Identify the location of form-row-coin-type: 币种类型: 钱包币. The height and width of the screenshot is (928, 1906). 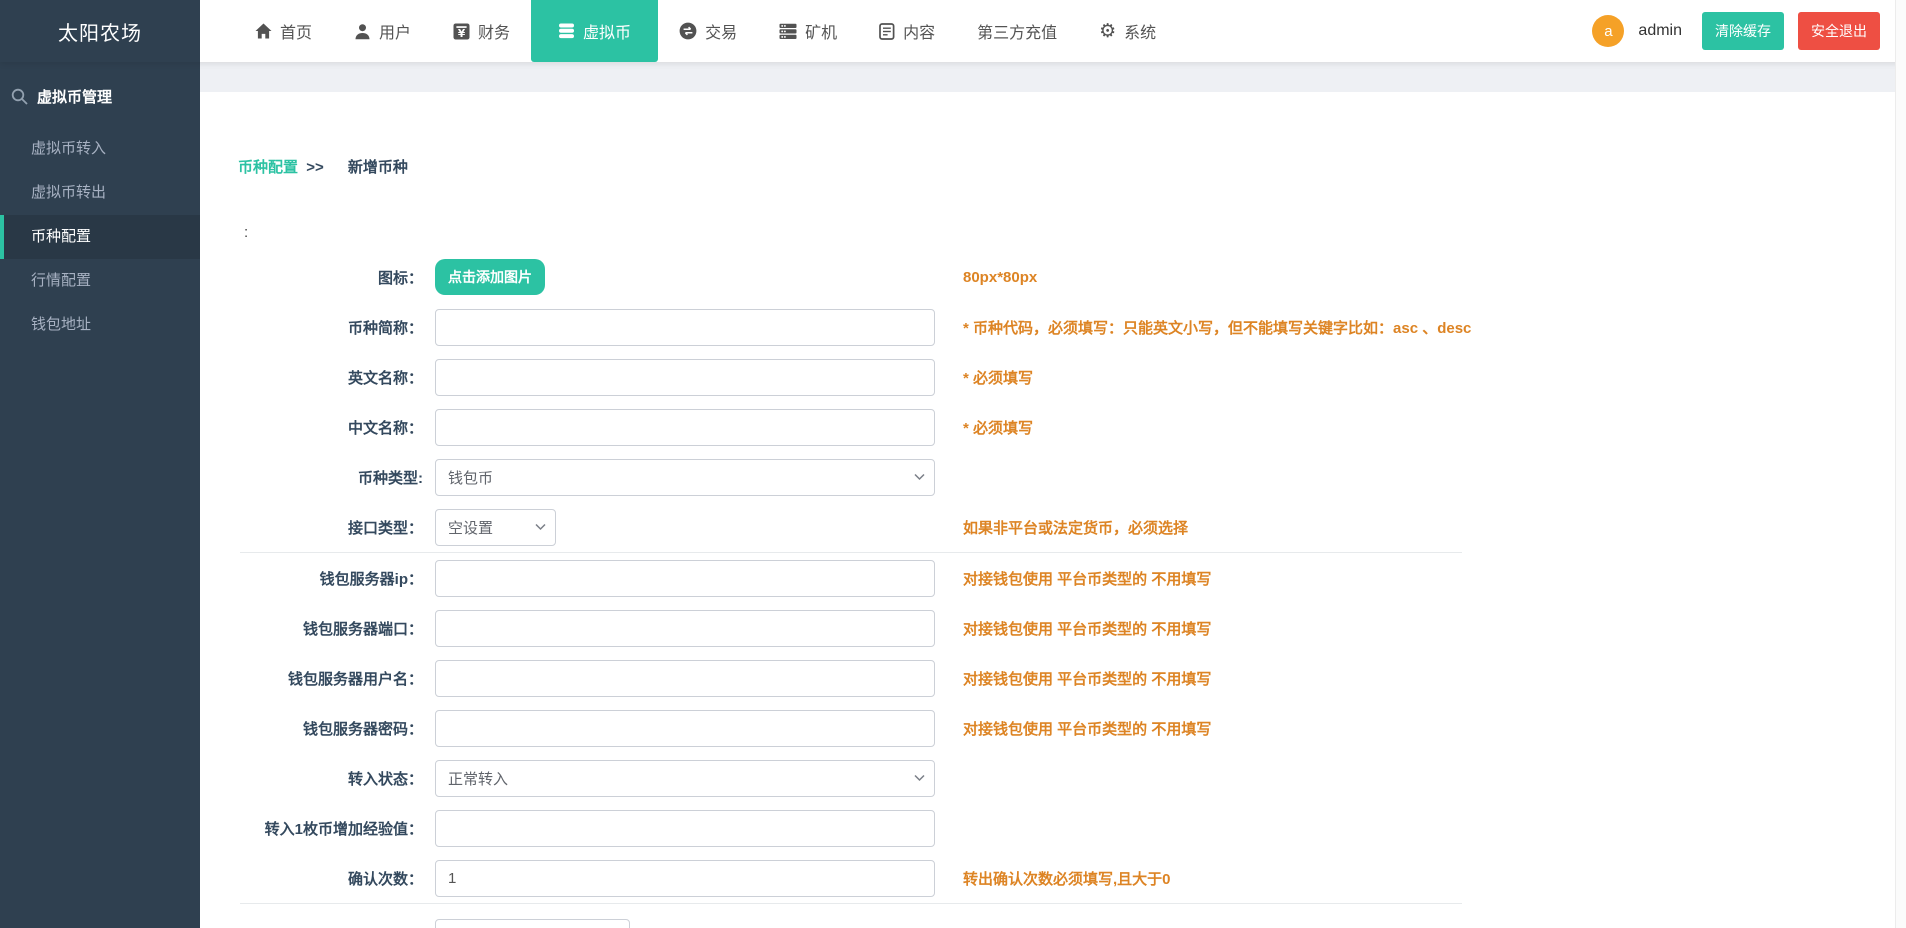
(1062, 477).